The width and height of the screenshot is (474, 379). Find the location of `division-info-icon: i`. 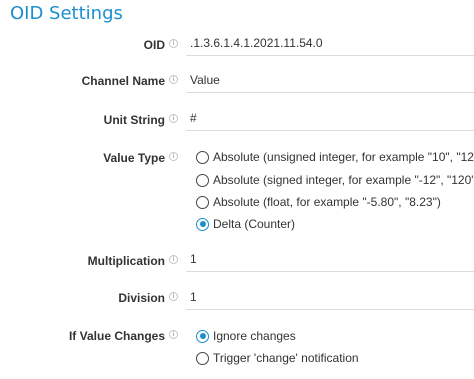

division-info-icon: i is located at coordinates (173, 296).